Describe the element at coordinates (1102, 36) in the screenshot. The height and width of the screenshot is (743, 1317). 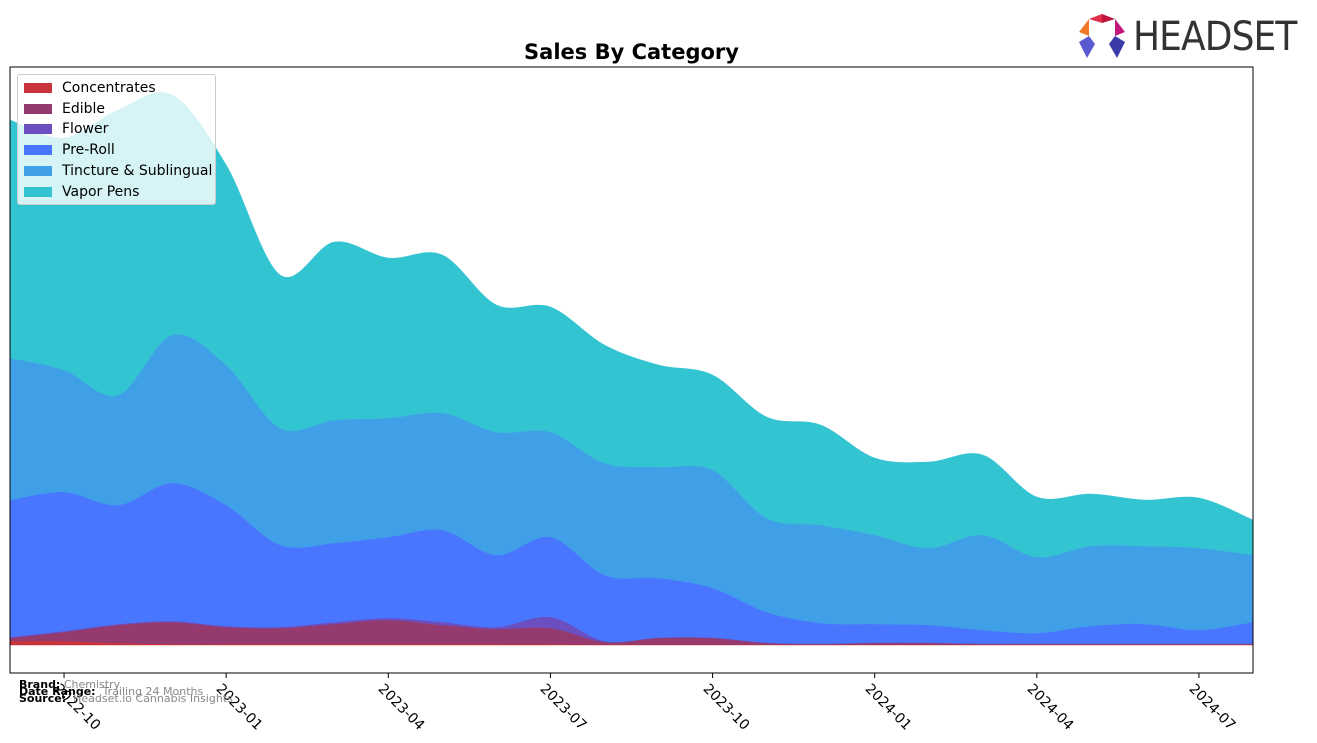
I see `headset-logo-icon` at that location.